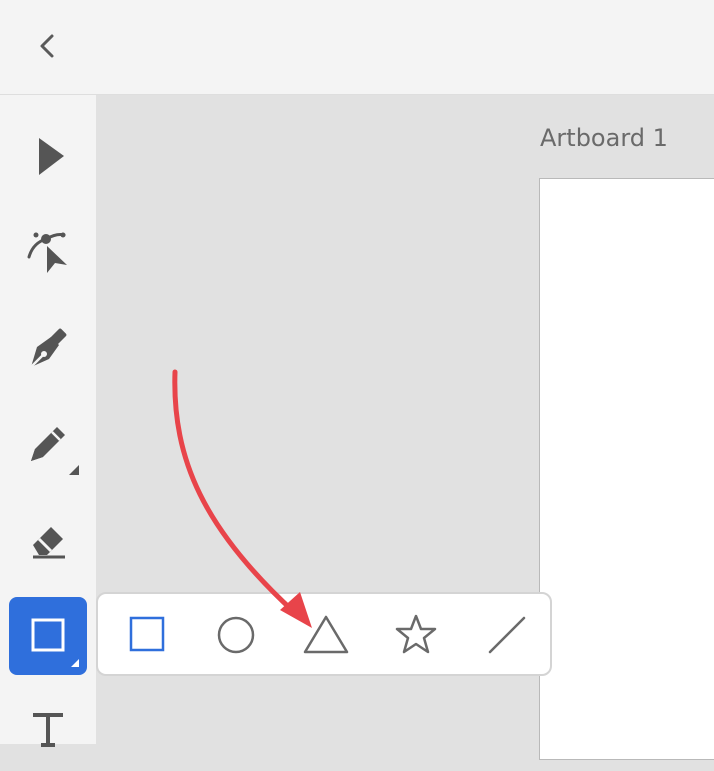 The width and height of the screenshot is (714, 771). I want to click on pen-nib-icon, so click(48, 348).